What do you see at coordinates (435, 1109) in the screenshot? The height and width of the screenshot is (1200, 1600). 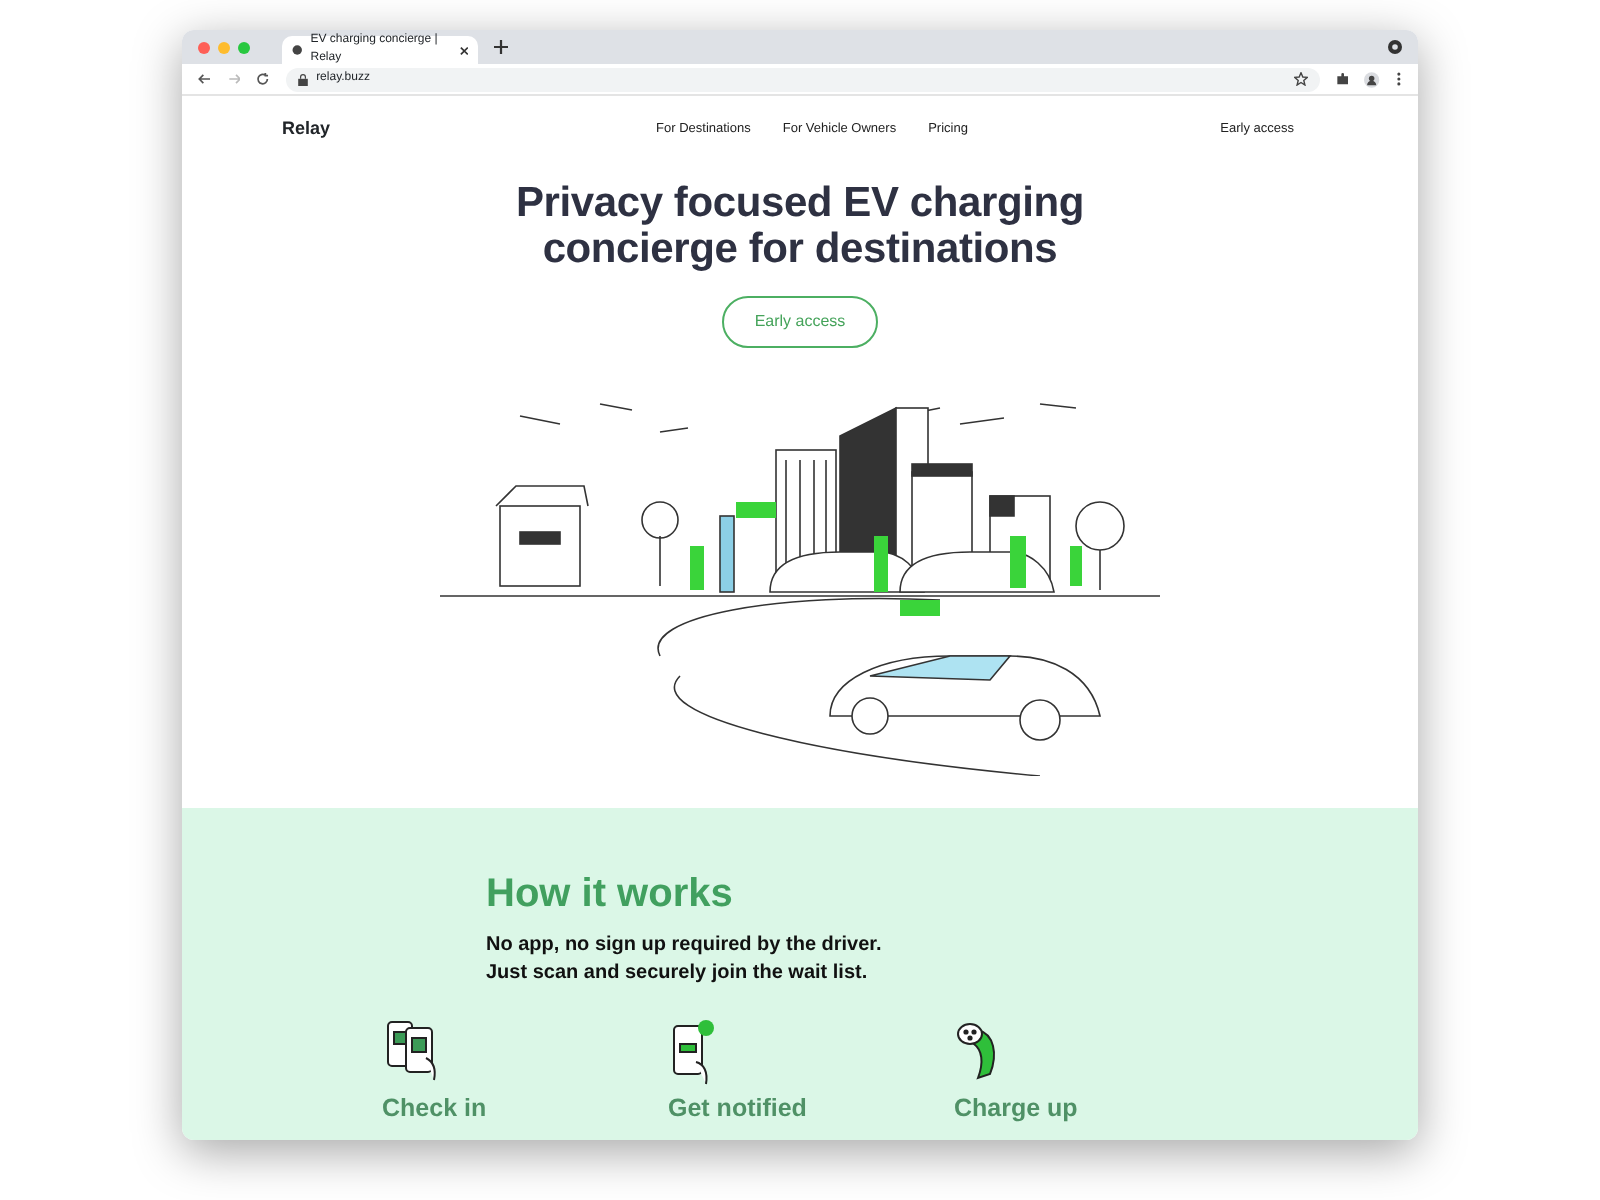 I see `step-title: Check in` at bounding box center [435, 1109].